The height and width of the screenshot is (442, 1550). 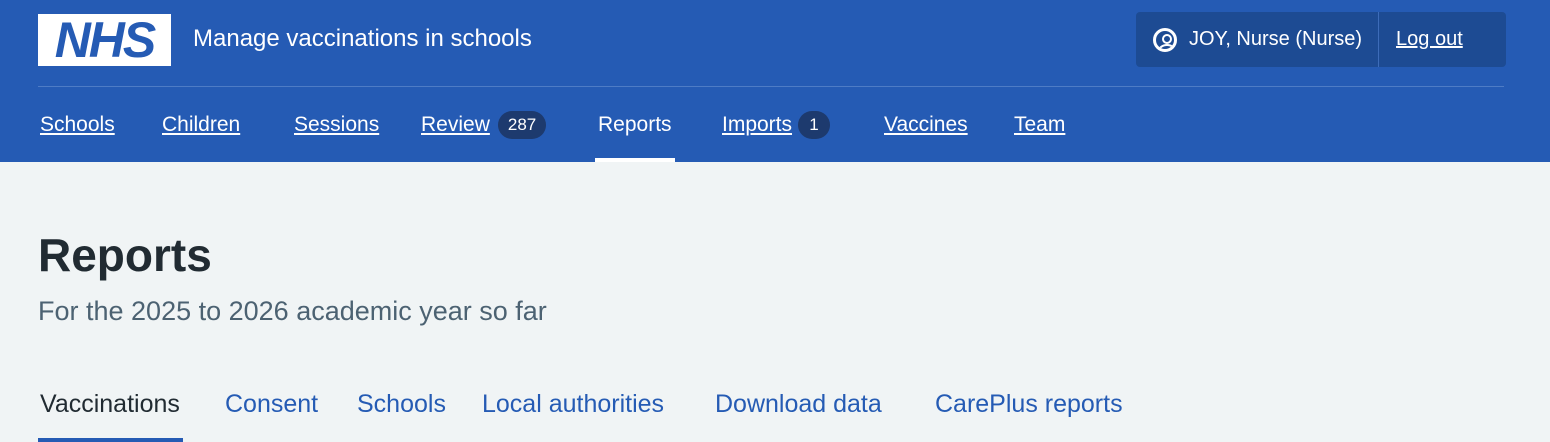 I want to click on service-name: Manage vaccinations in schools, so click(x=362, y=39).